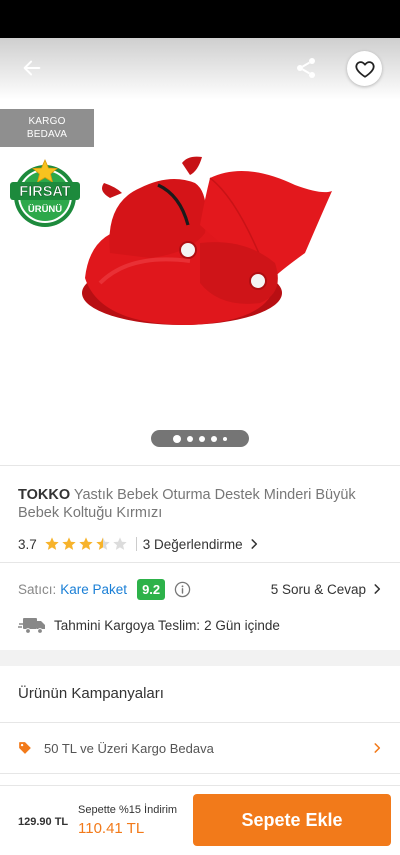  I want to click on favorite-button, so click(364, 68).